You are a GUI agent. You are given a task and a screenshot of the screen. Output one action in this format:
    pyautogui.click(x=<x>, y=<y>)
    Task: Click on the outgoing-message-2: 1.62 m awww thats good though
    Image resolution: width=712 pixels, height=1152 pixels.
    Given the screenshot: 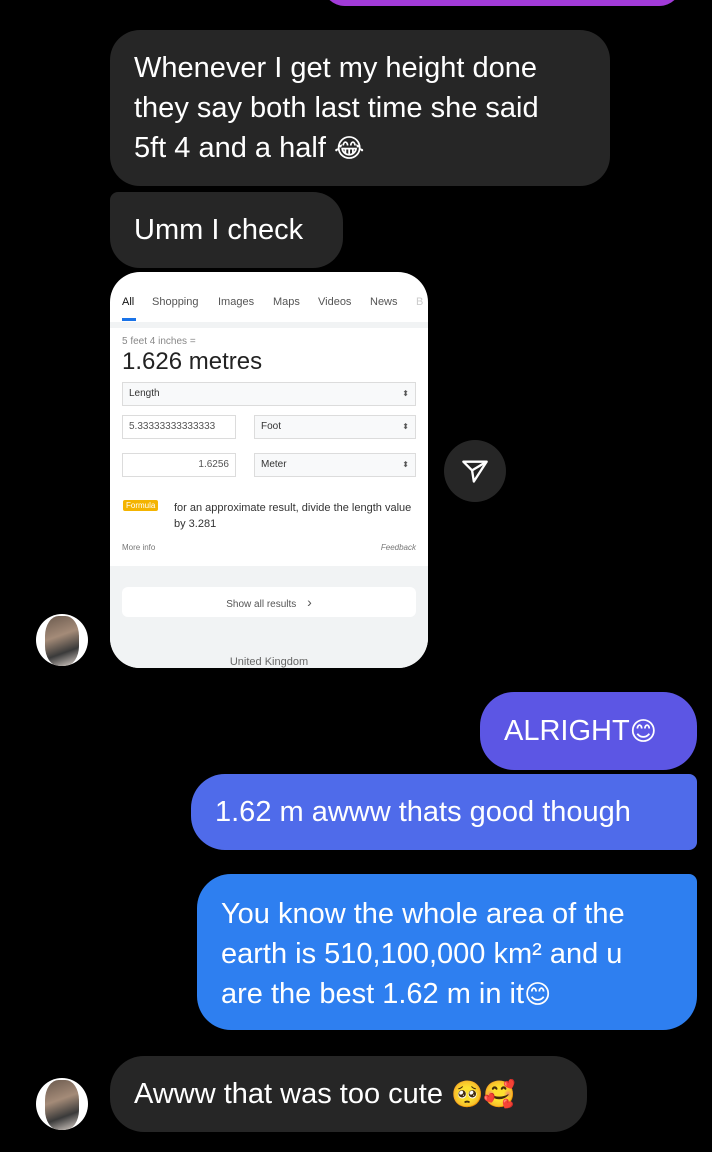 What is the action you would take?
    pyautogui.click(x=444, y=812)
    